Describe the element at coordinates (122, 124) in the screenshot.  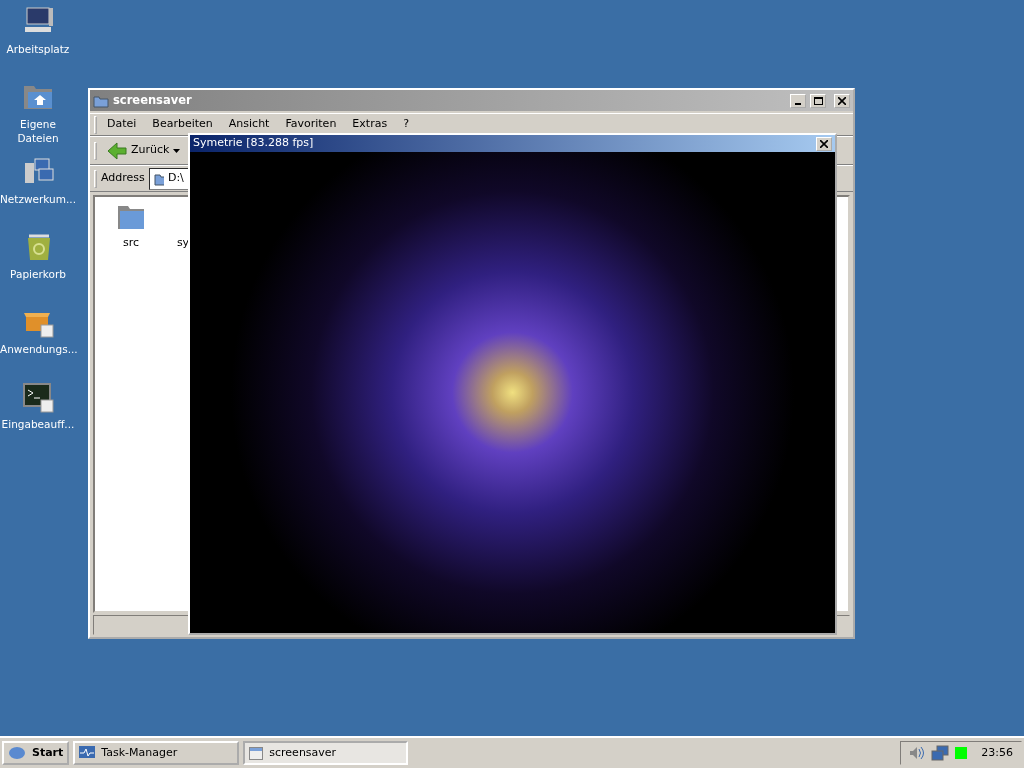
I see `menu-item: Datei` at that location.